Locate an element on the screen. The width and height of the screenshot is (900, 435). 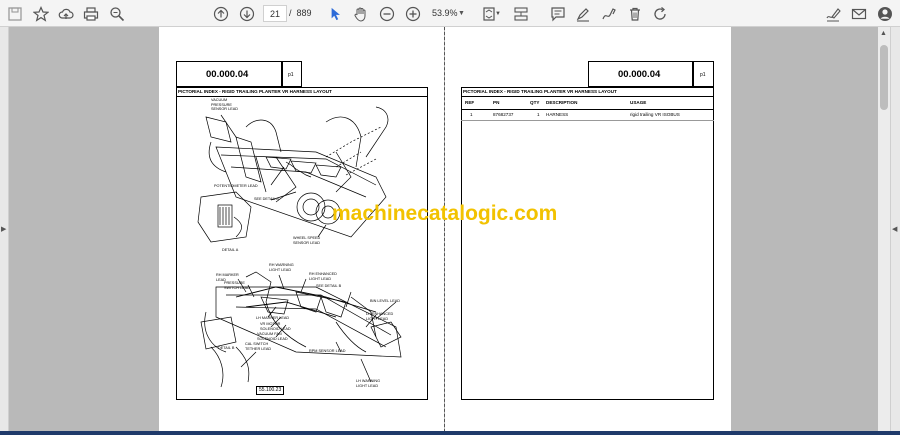
chevron-right-icon: ▶ is located at coordinates (3, 229).